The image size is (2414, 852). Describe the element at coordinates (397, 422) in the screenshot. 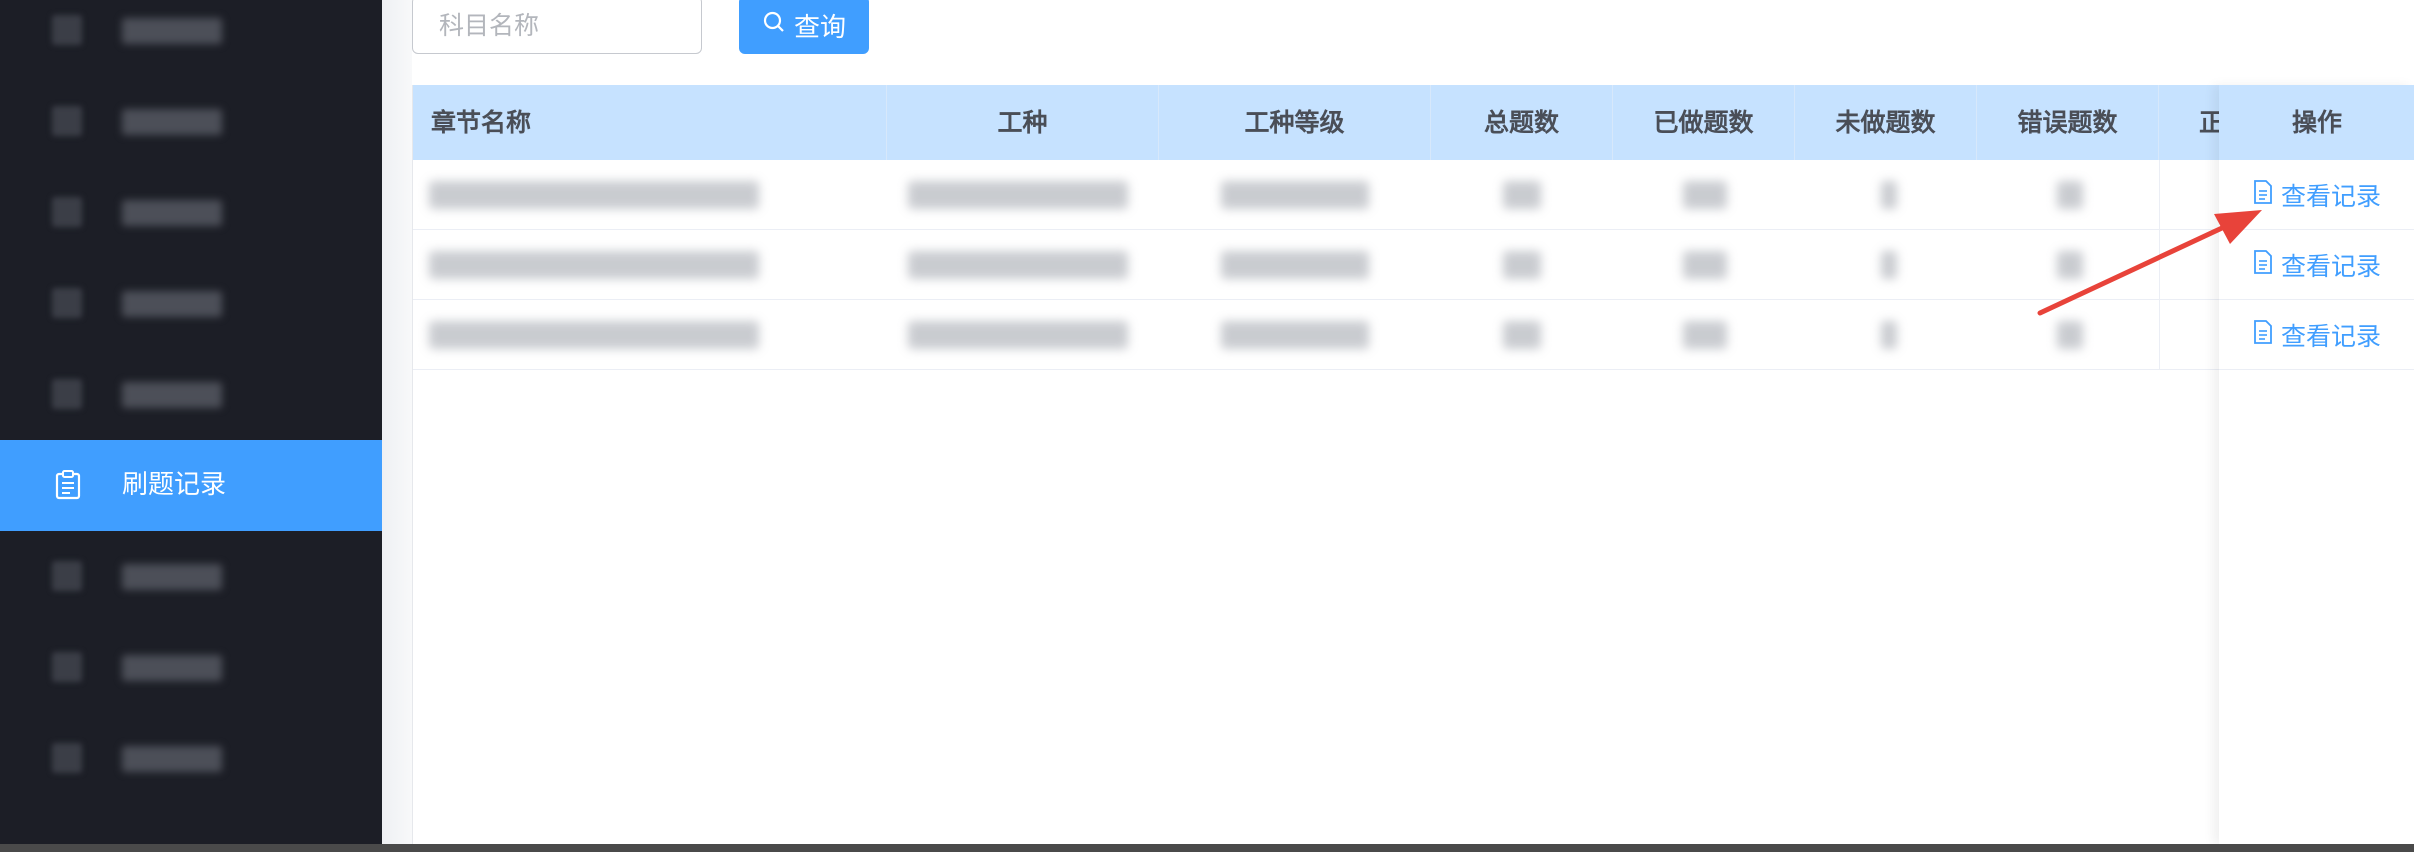

I see `content-edge` at that location.